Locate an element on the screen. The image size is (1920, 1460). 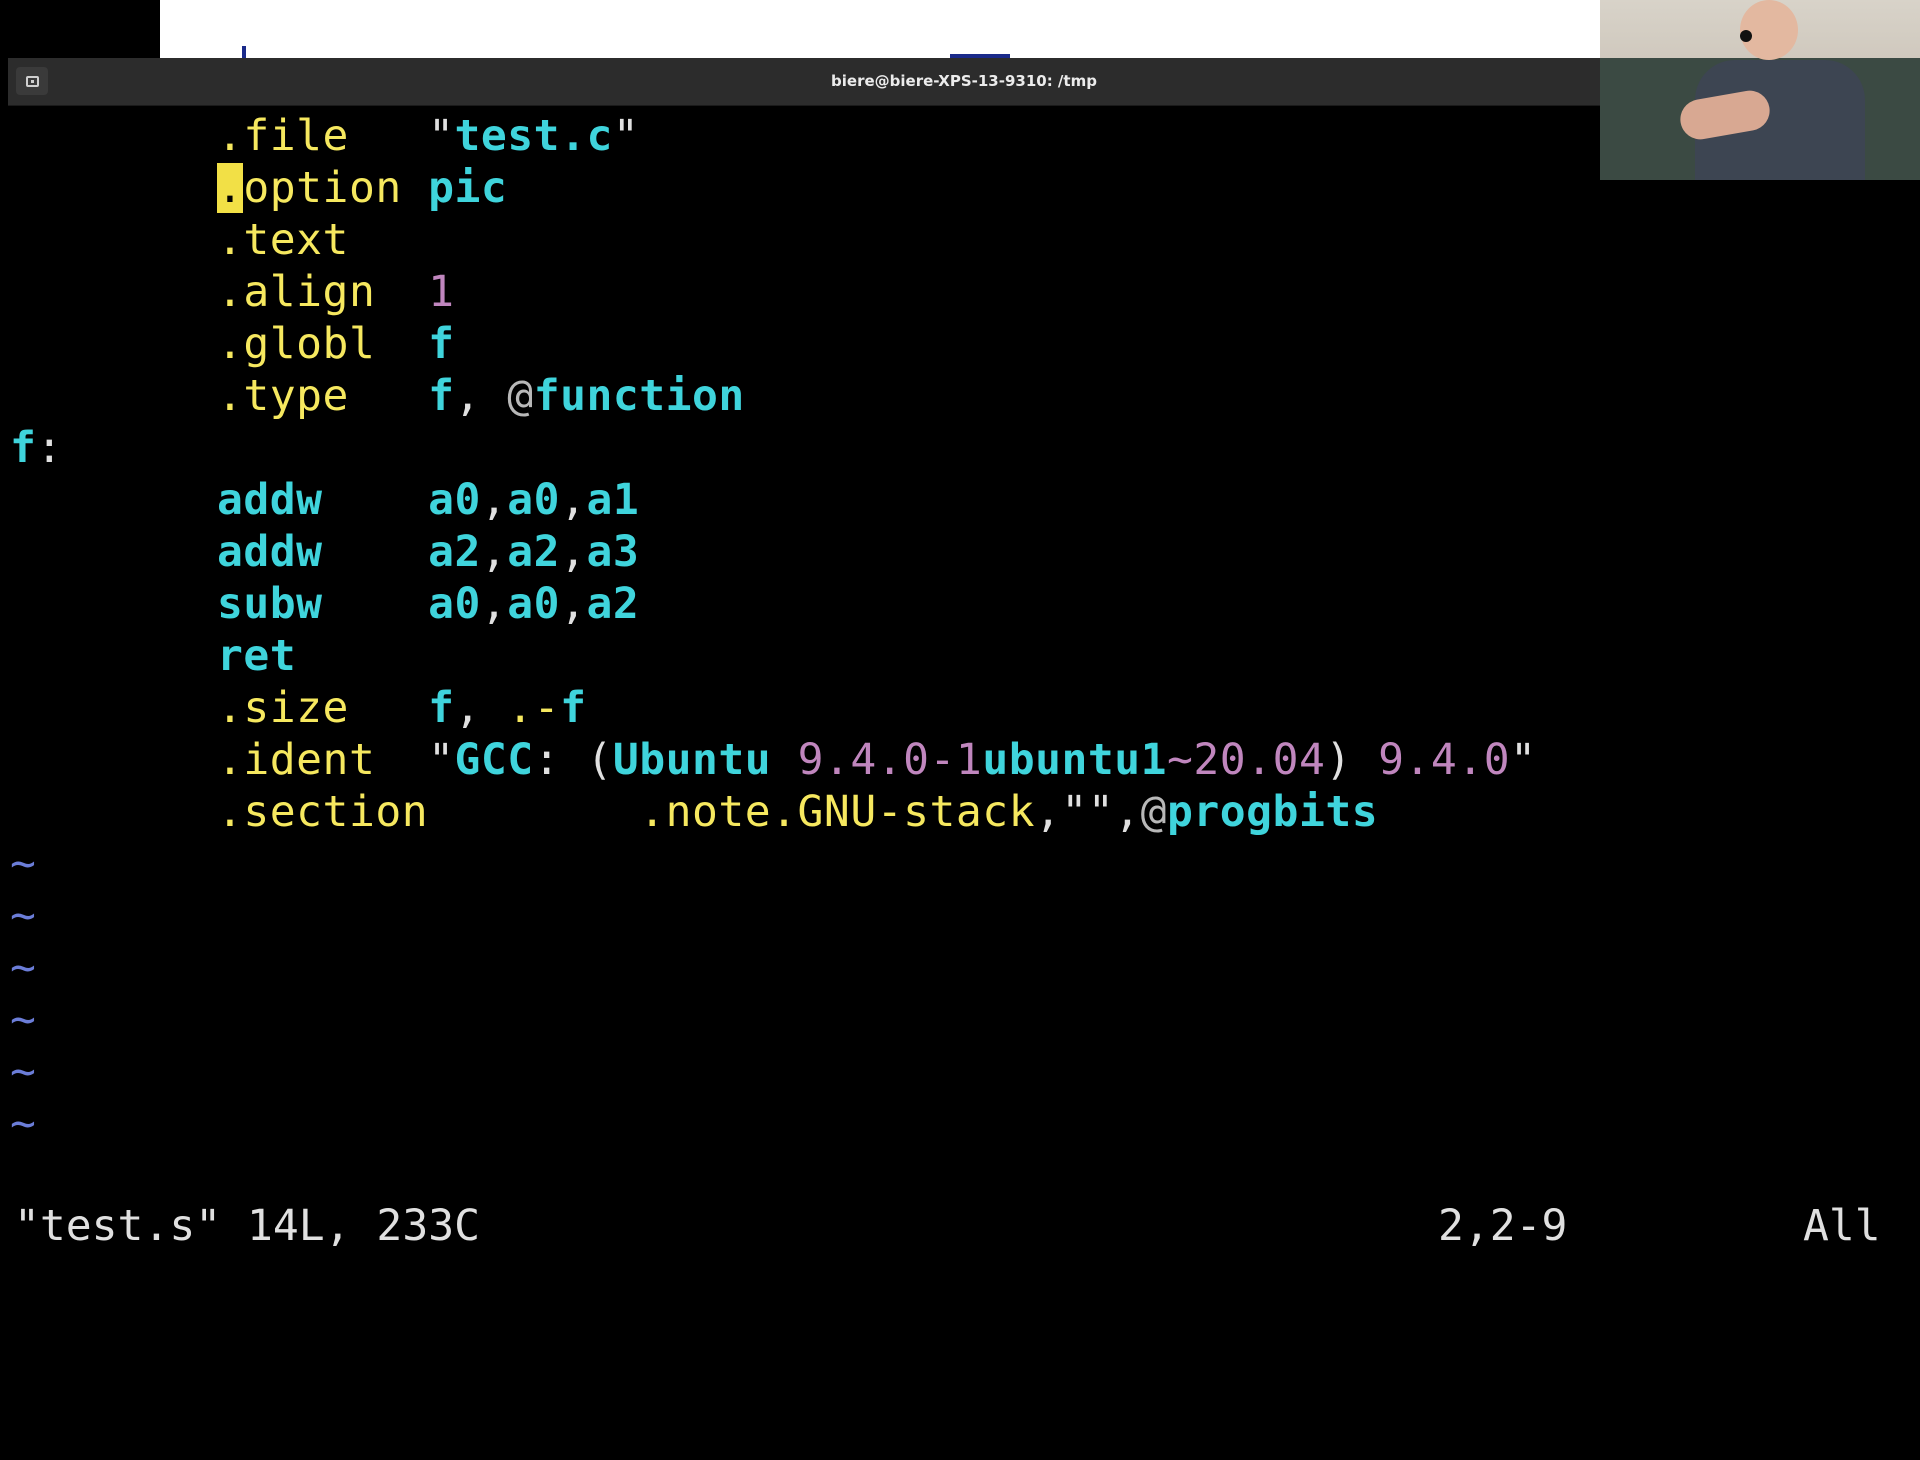
code-line: .globl f is located at coordinates (336, 344).